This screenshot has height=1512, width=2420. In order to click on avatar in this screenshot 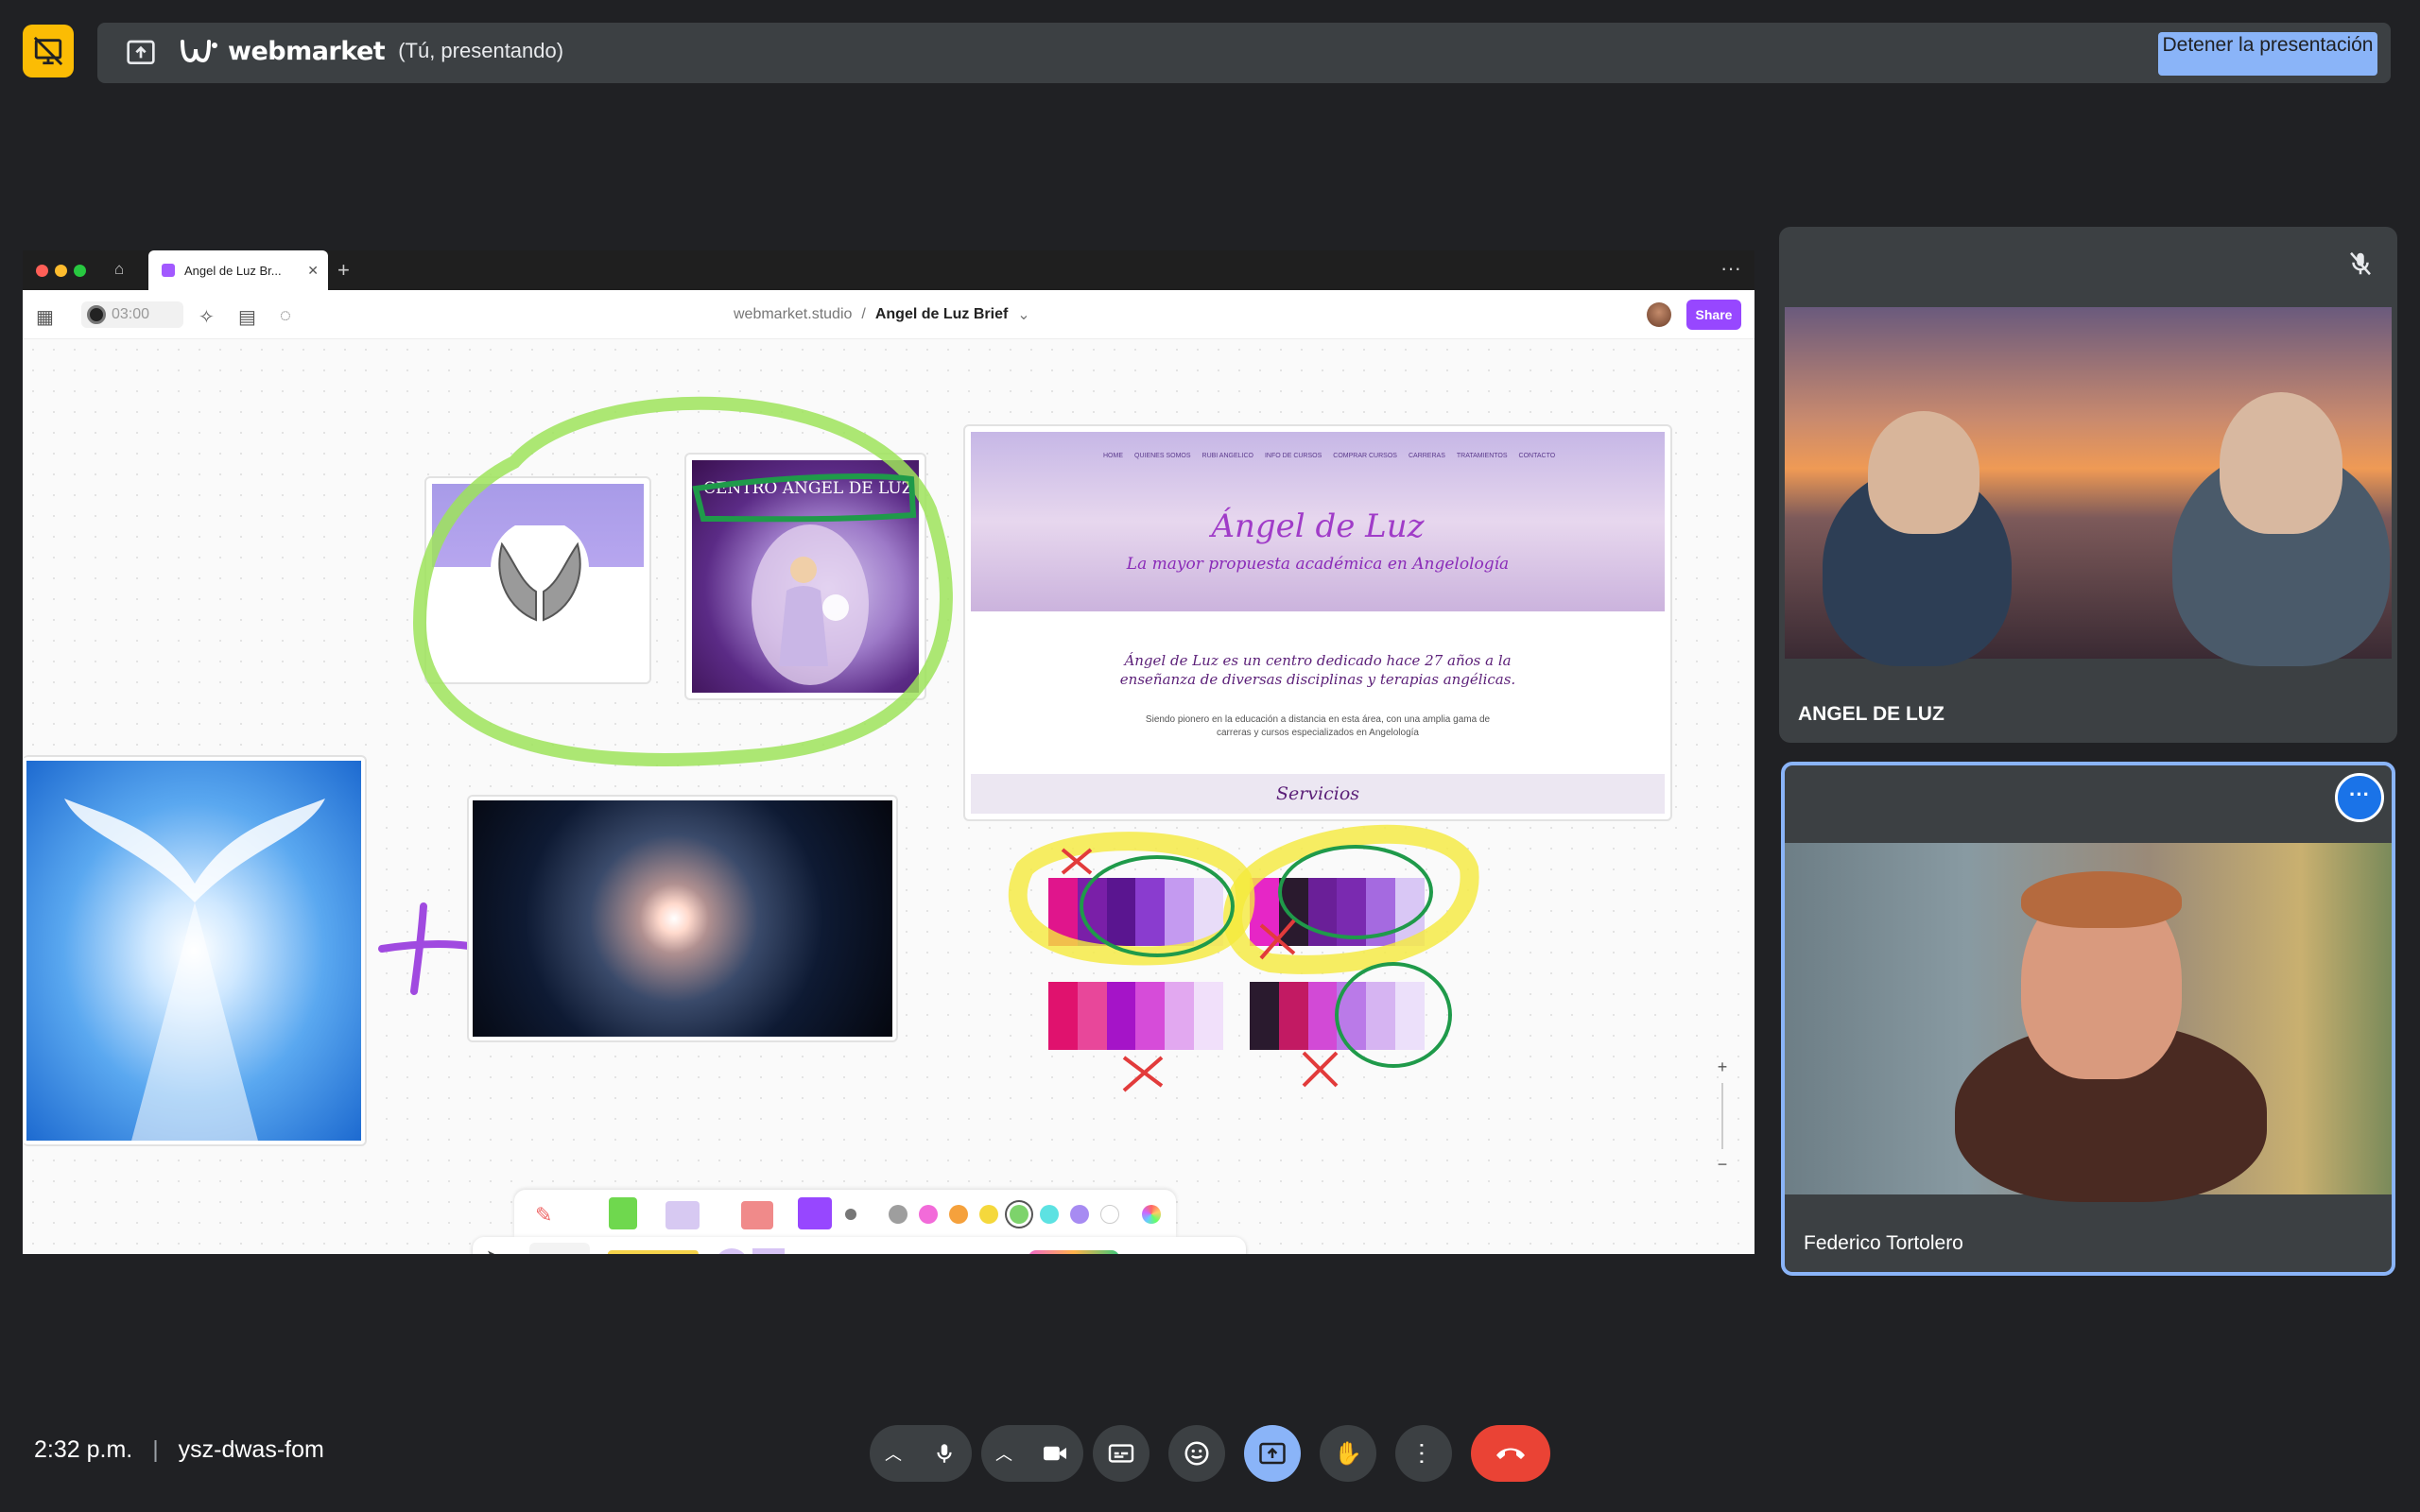, I will do `click(1659, 314)`.